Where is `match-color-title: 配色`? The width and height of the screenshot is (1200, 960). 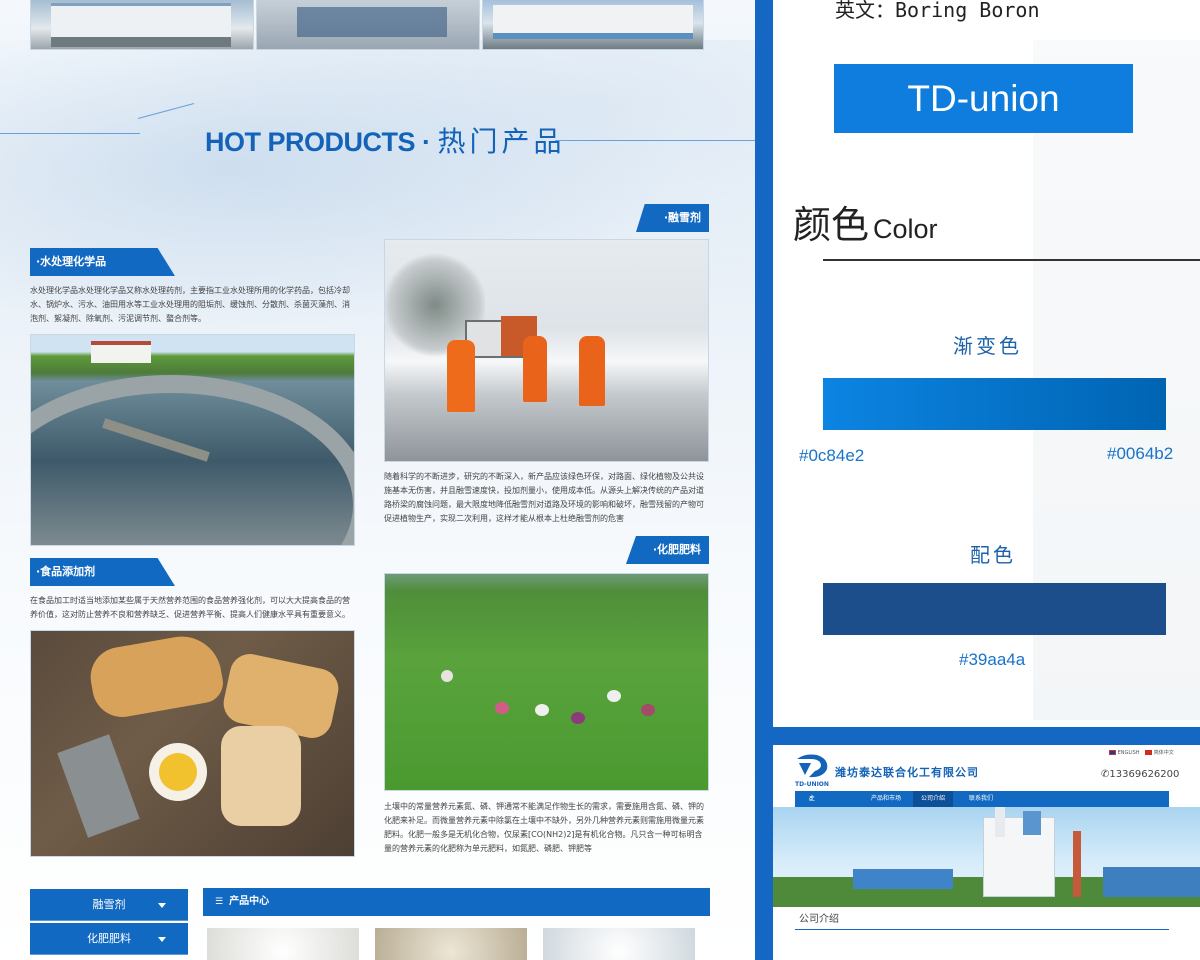 match-color-title: 配色 is located at coordinates (993, 555).